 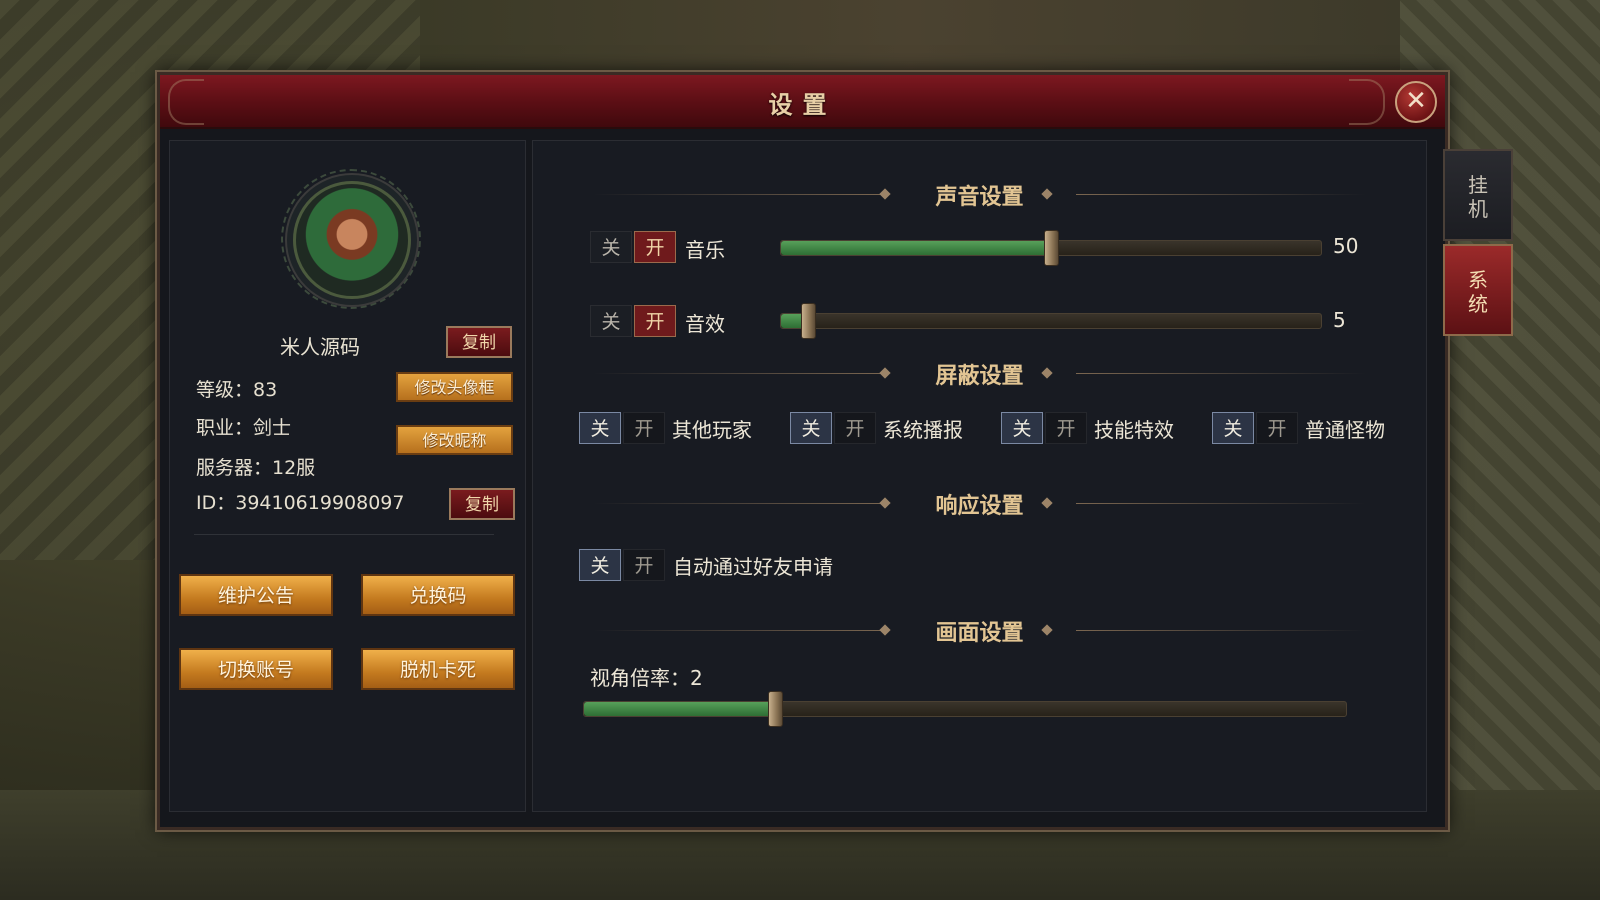 I want to click on other-players-on-button: 开, so click(x=644, y=428).